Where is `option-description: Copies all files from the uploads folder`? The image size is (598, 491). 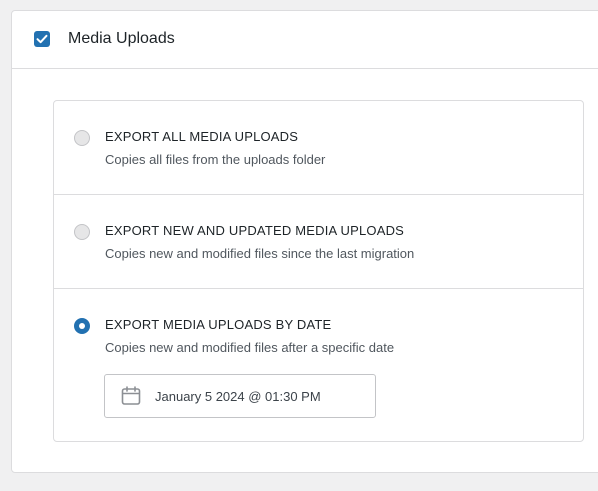
option-description: Copies all files from the uploads folder is located at coordinates (215, 159).